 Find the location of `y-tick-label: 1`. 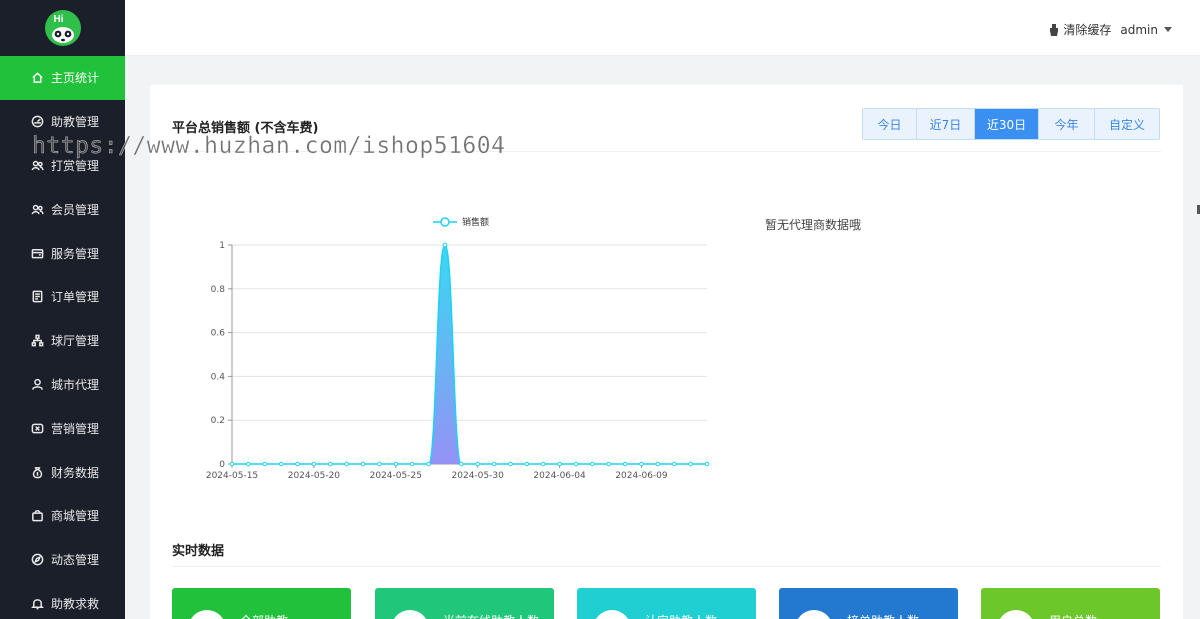

y-tick-label: 1 is located at coordinates (222, 246).